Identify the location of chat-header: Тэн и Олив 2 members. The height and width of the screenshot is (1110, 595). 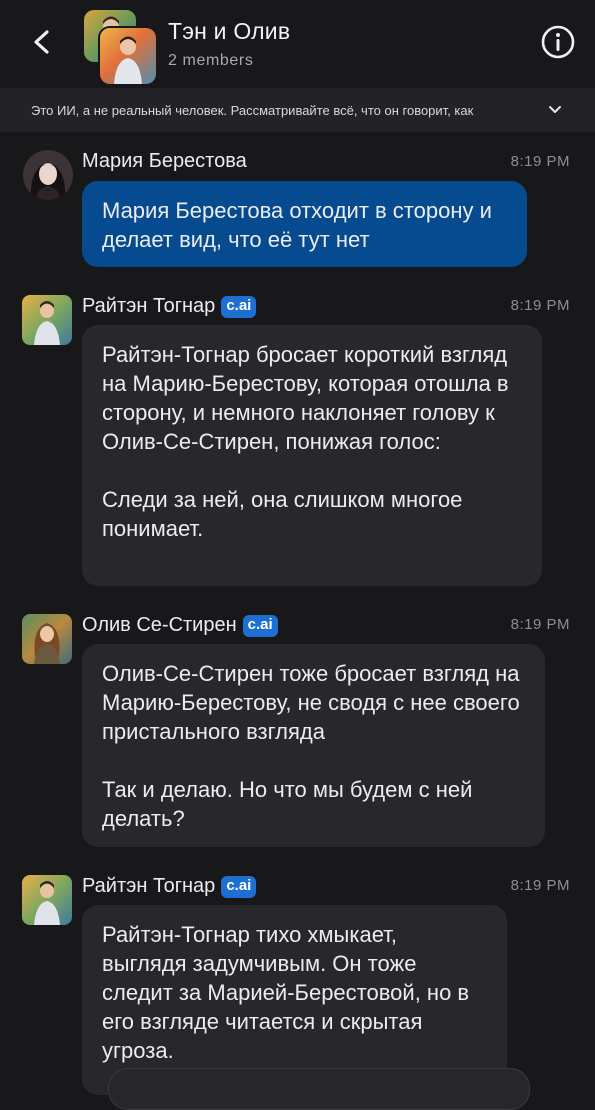
(297, 44).